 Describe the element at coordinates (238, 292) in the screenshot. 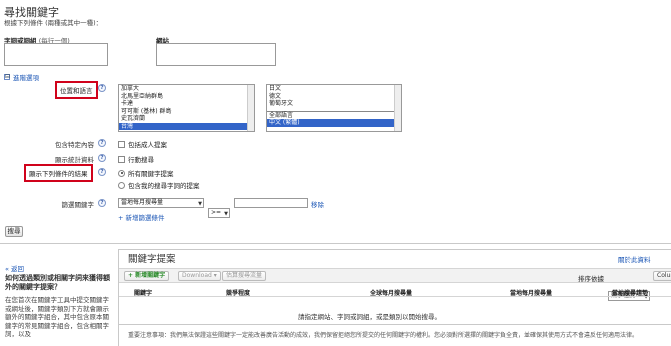

I see `column-competition: 競爭程度` at that location.